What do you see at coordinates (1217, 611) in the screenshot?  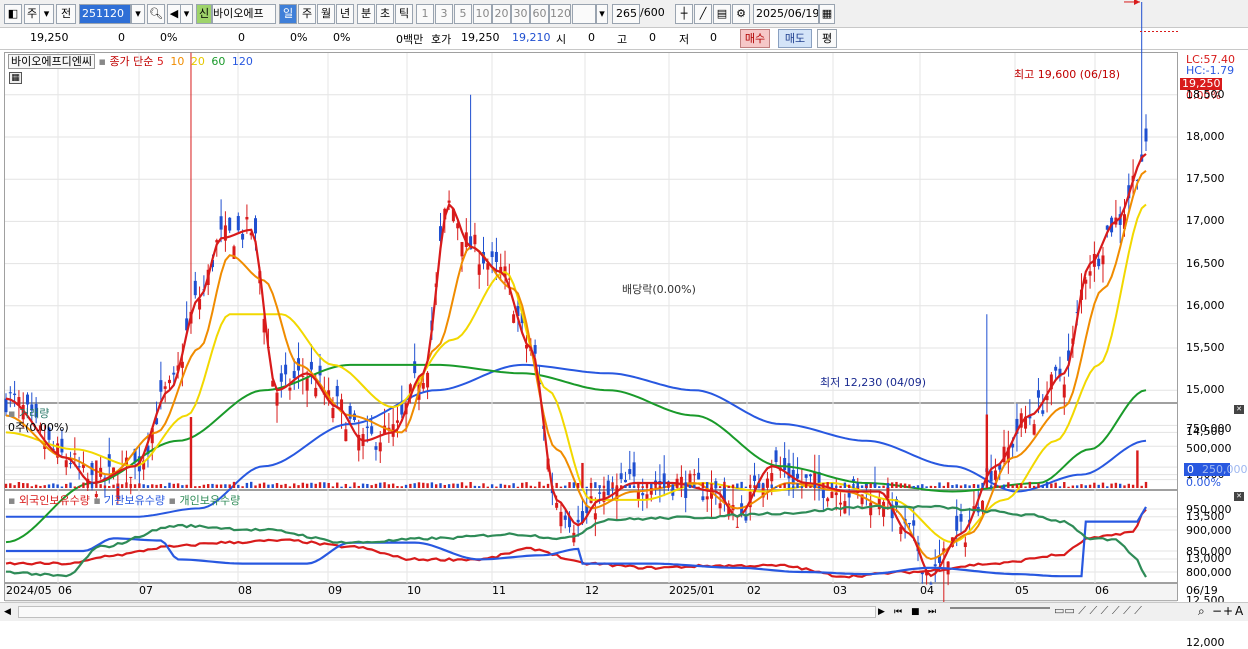 I see `zoom-out-icon: −` at bounding box center [1217, 611].